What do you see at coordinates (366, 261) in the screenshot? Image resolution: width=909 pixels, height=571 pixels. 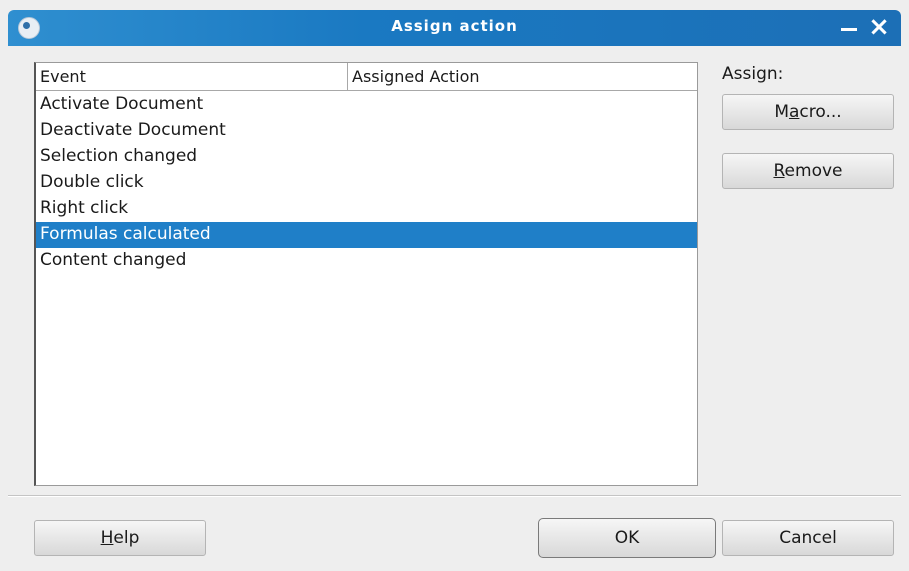 I see `event-row-content-changed: Content changed` at bounding box center [366, 261].